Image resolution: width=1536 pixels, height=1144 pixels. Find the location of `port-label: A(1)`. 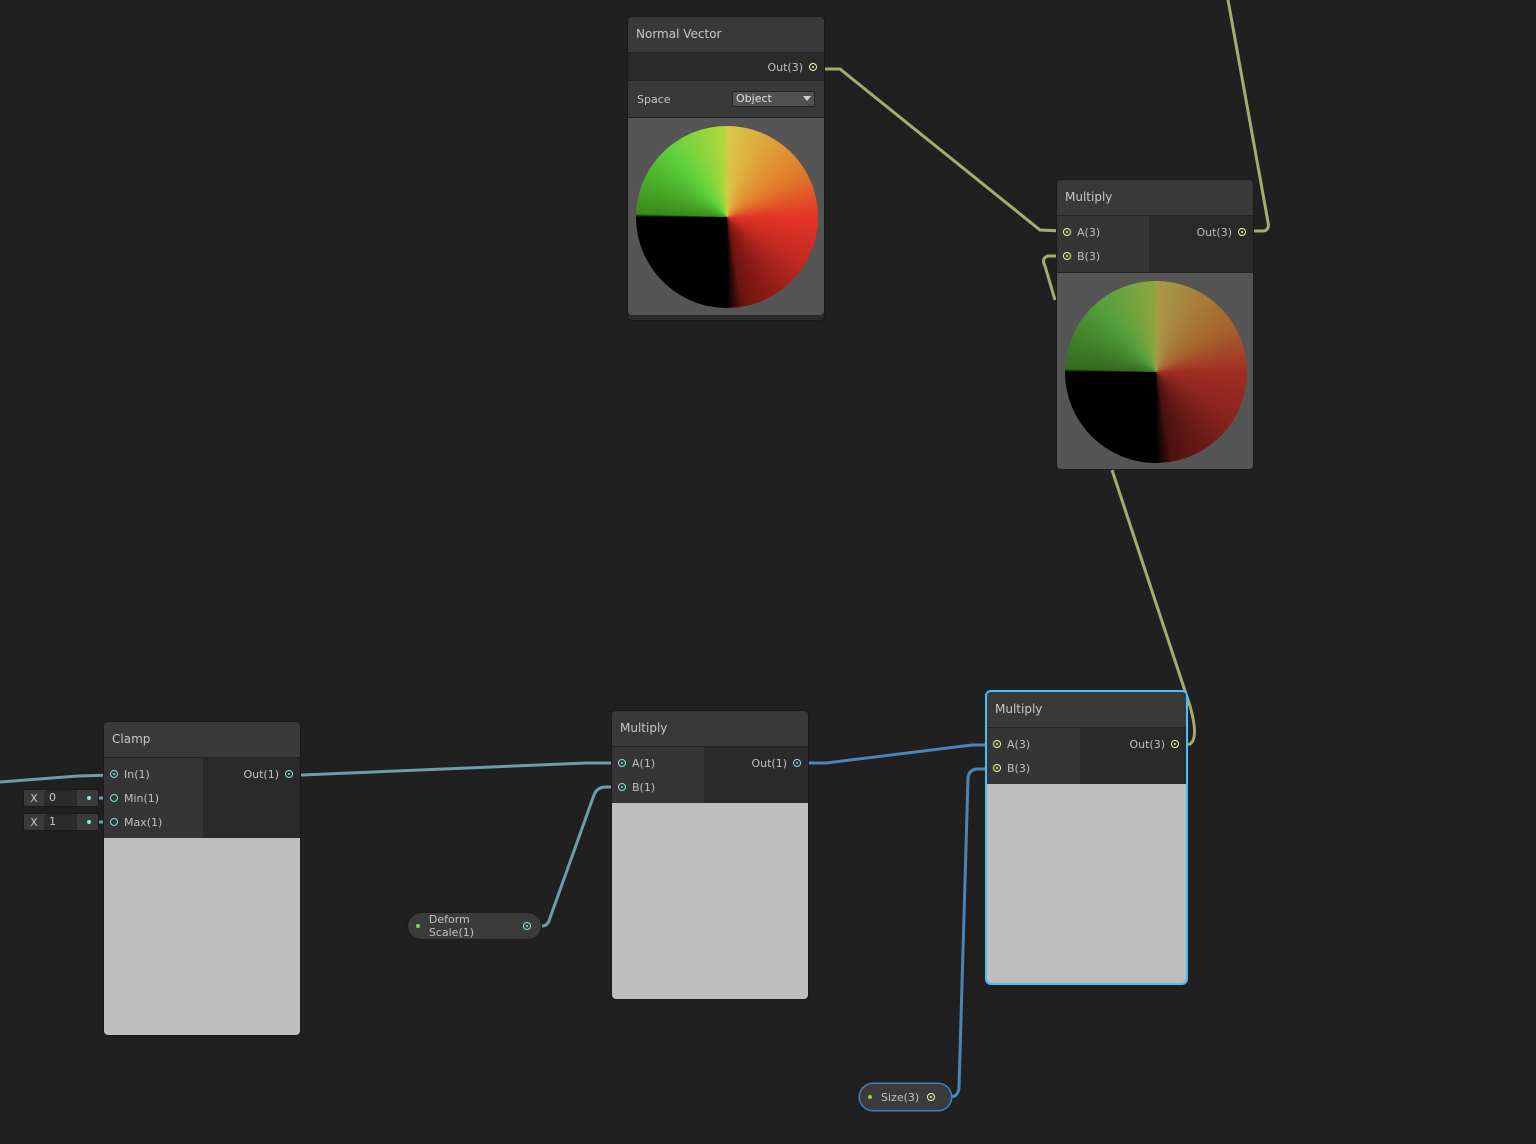

port-label: A(1) is located at coordinates (644, 763).